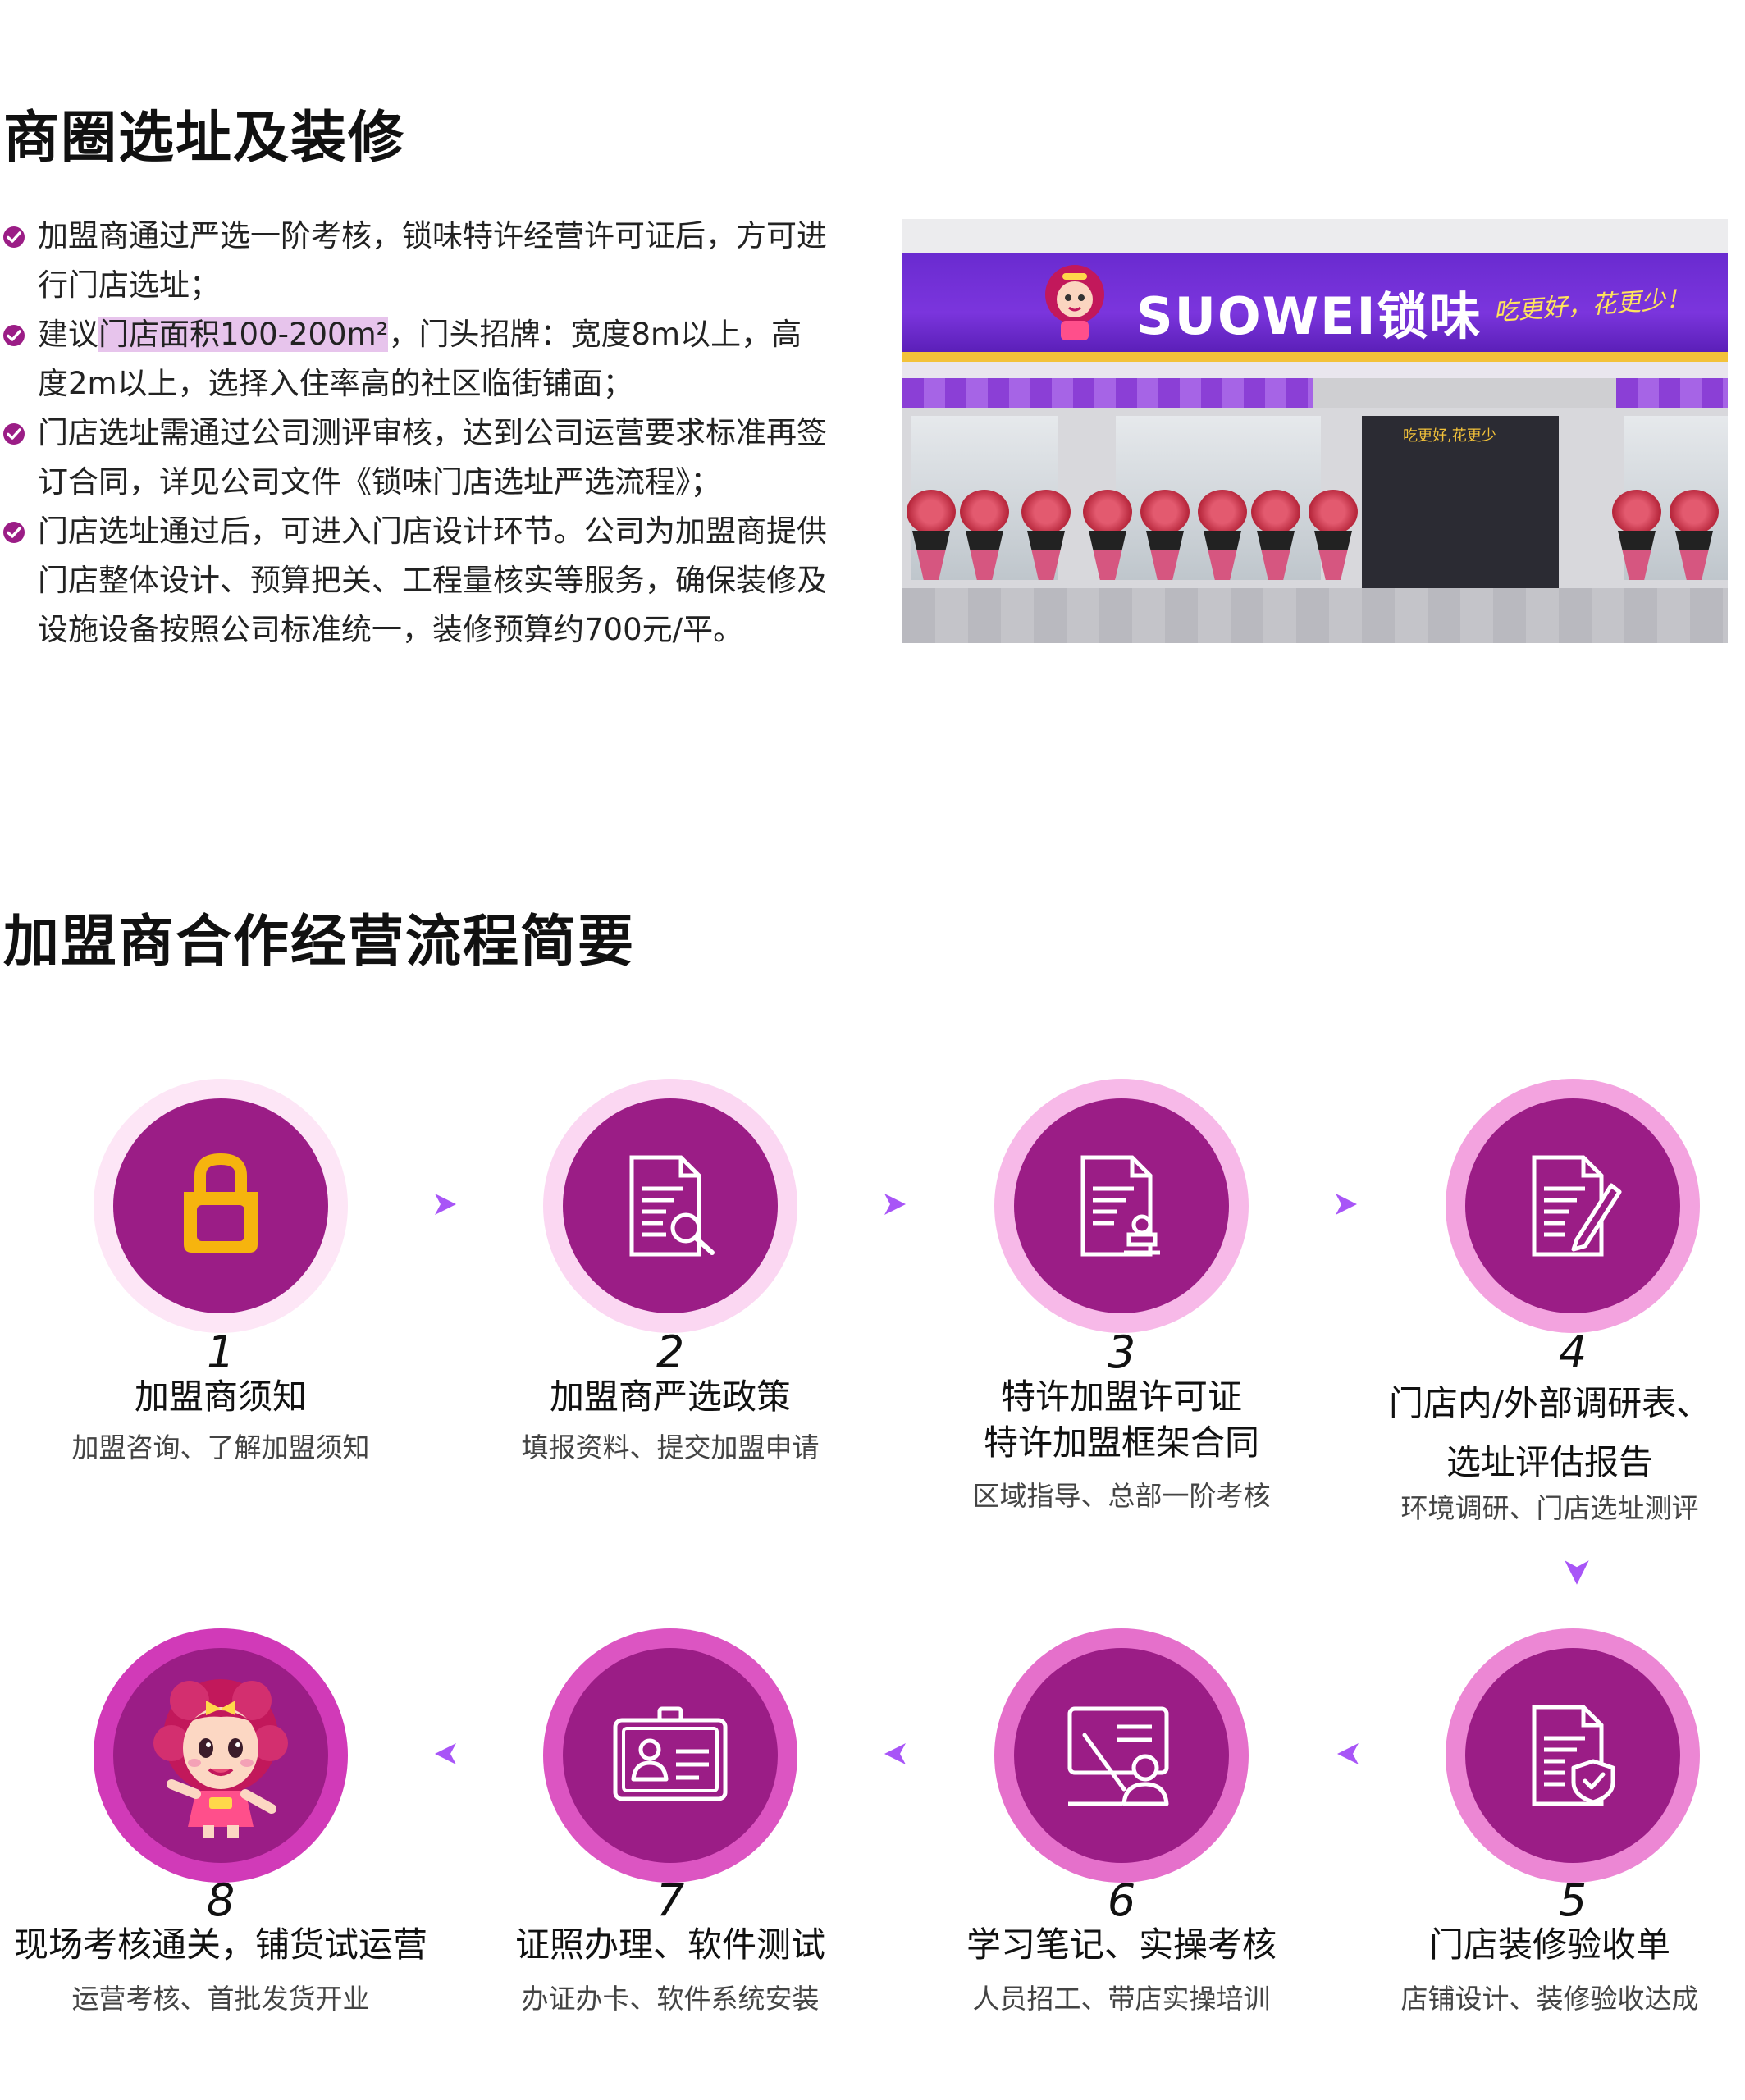  Describe the element at coordinates (1549, 1462) in the screenshot. I see `step-4-label-line-2: 选址评估报告` at that location.